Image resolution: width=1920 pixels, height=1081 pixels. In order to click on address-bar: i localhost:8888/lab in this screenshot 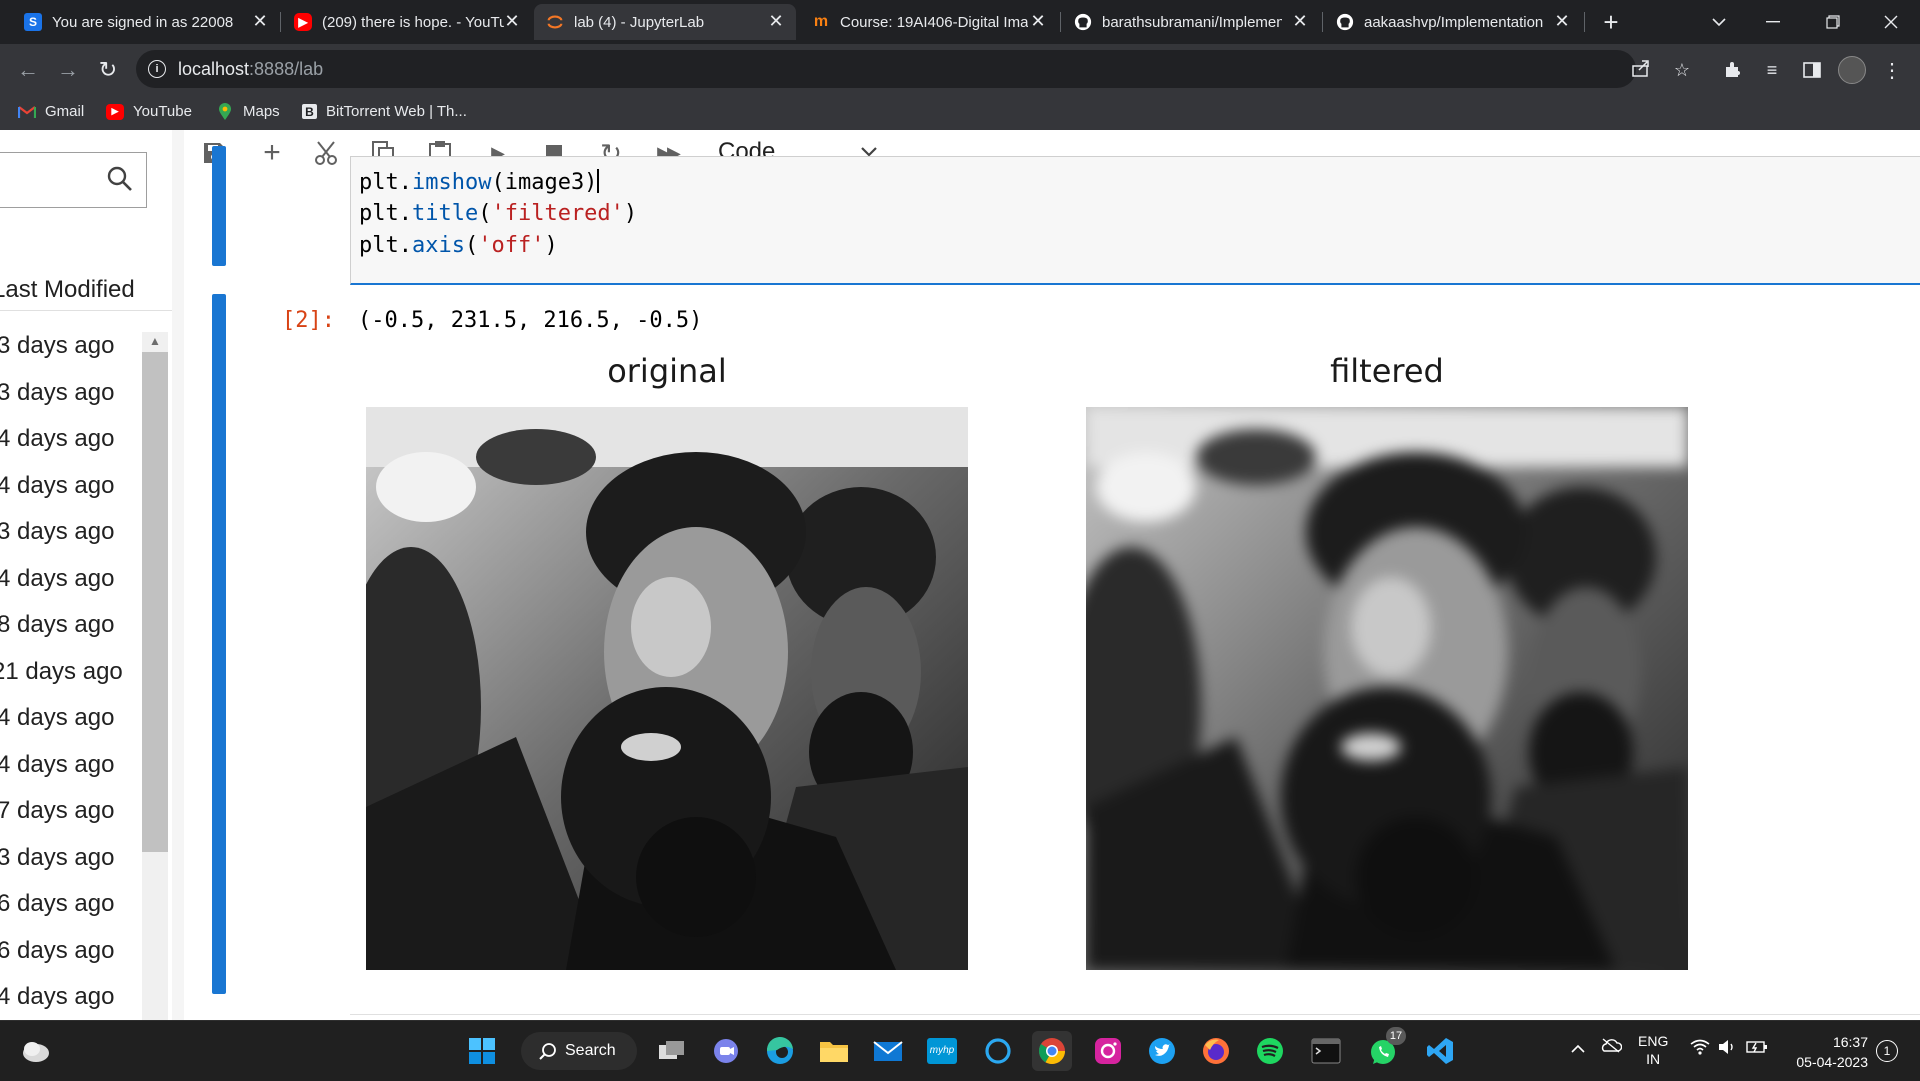, I will do `click(892, 69)`.